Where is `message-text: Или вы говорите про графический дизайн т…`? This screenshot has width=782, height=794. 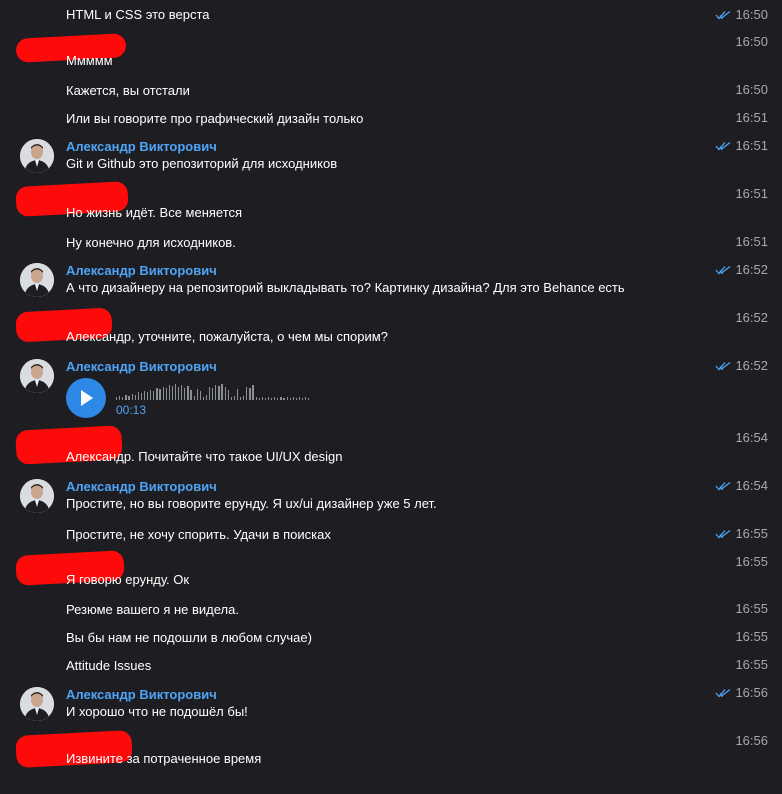 message-text: Или вы говорите про графический дизайн т… is located at coordinates (215, 118).